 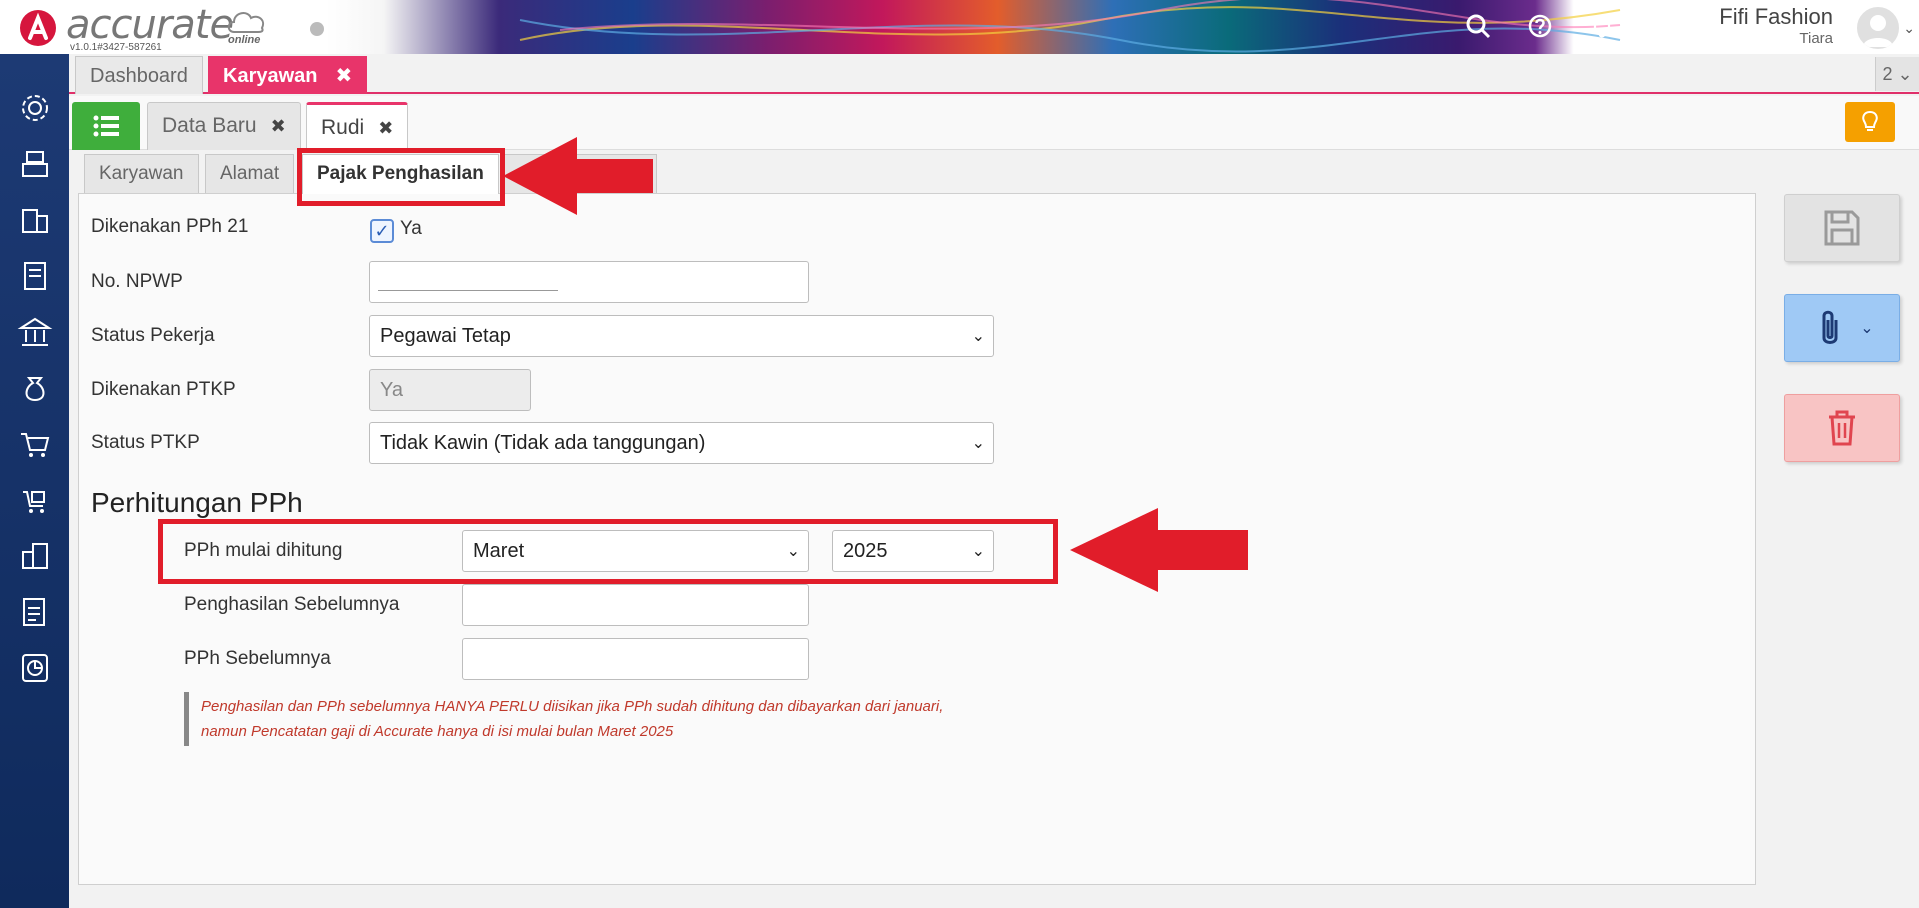 I want to click on tab-karyawan-detail: Karyawan, so click(x=141, y=174).